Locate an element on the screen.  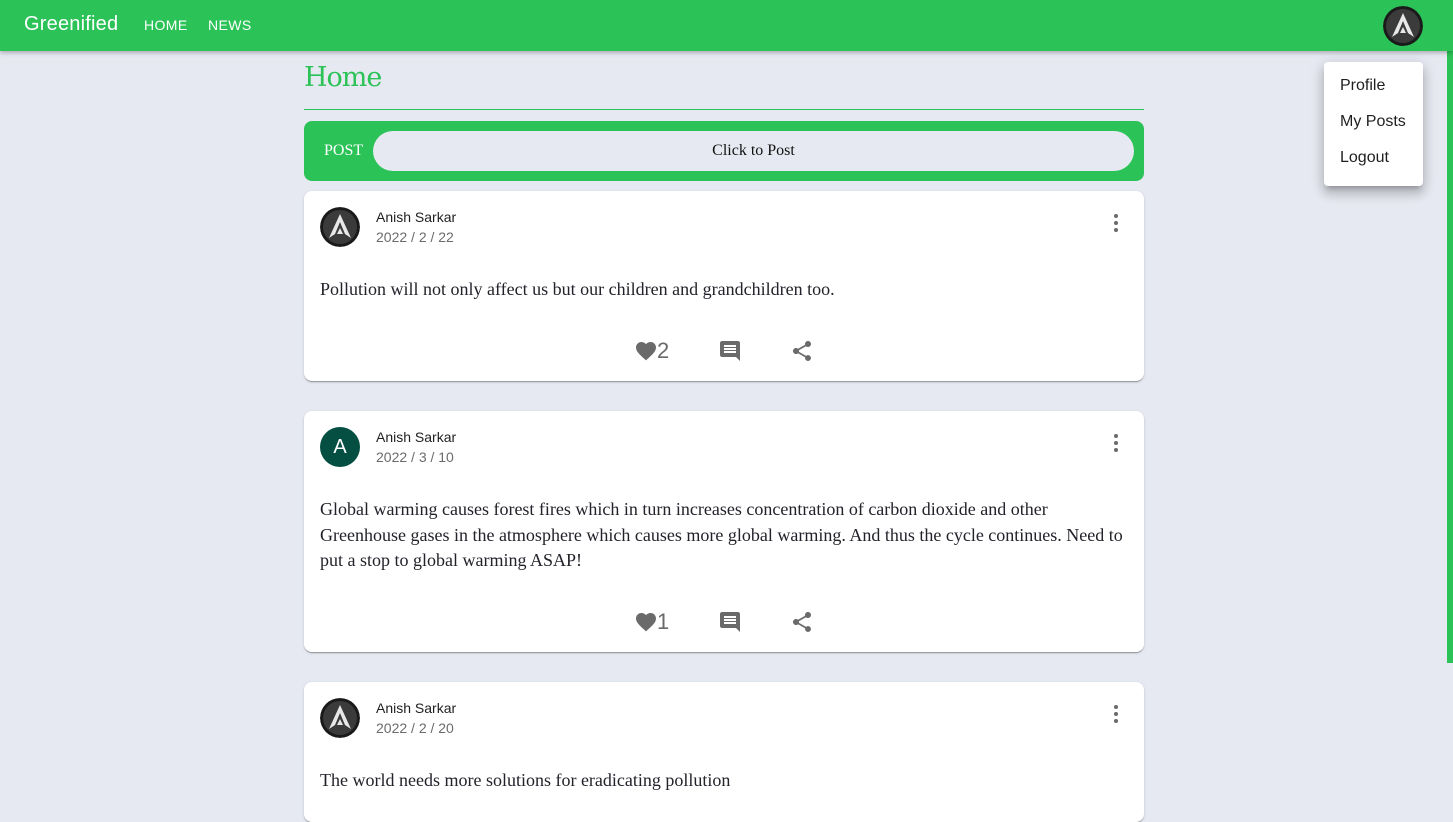
brand-logo-text: Greenified is located at coordinates (71, 24).